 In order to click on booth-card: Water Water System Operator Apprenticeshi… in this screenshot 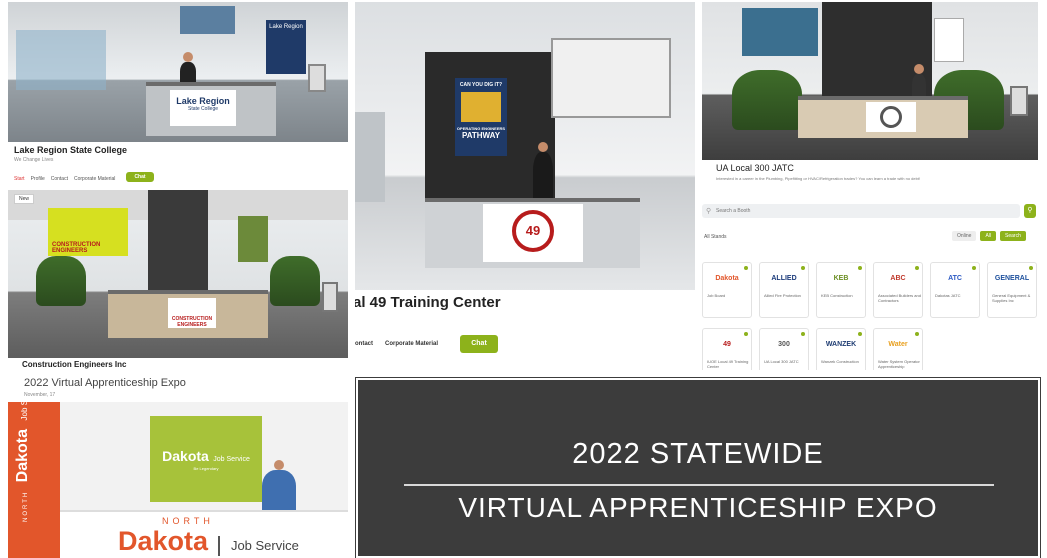, I will do `click(898, 349)`.